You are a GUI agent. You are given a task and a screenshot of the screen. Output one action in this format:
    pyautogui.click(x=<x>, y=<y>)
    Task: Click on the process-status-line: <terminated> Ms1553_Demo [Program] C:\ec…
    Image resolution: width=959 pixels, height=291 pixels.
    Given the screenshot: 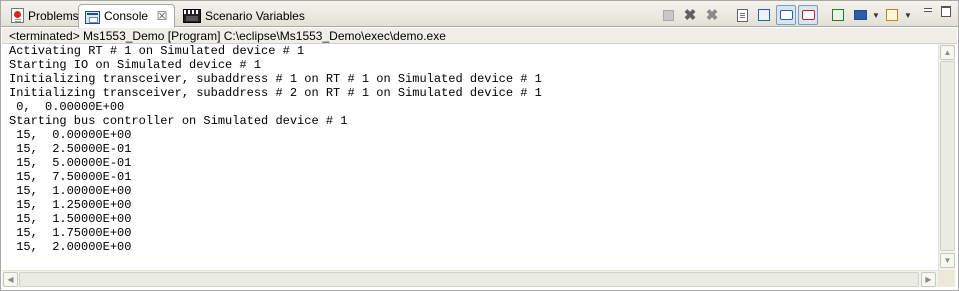 What is the action you would take?
    pyautogui.click(x=479, y=36)
    